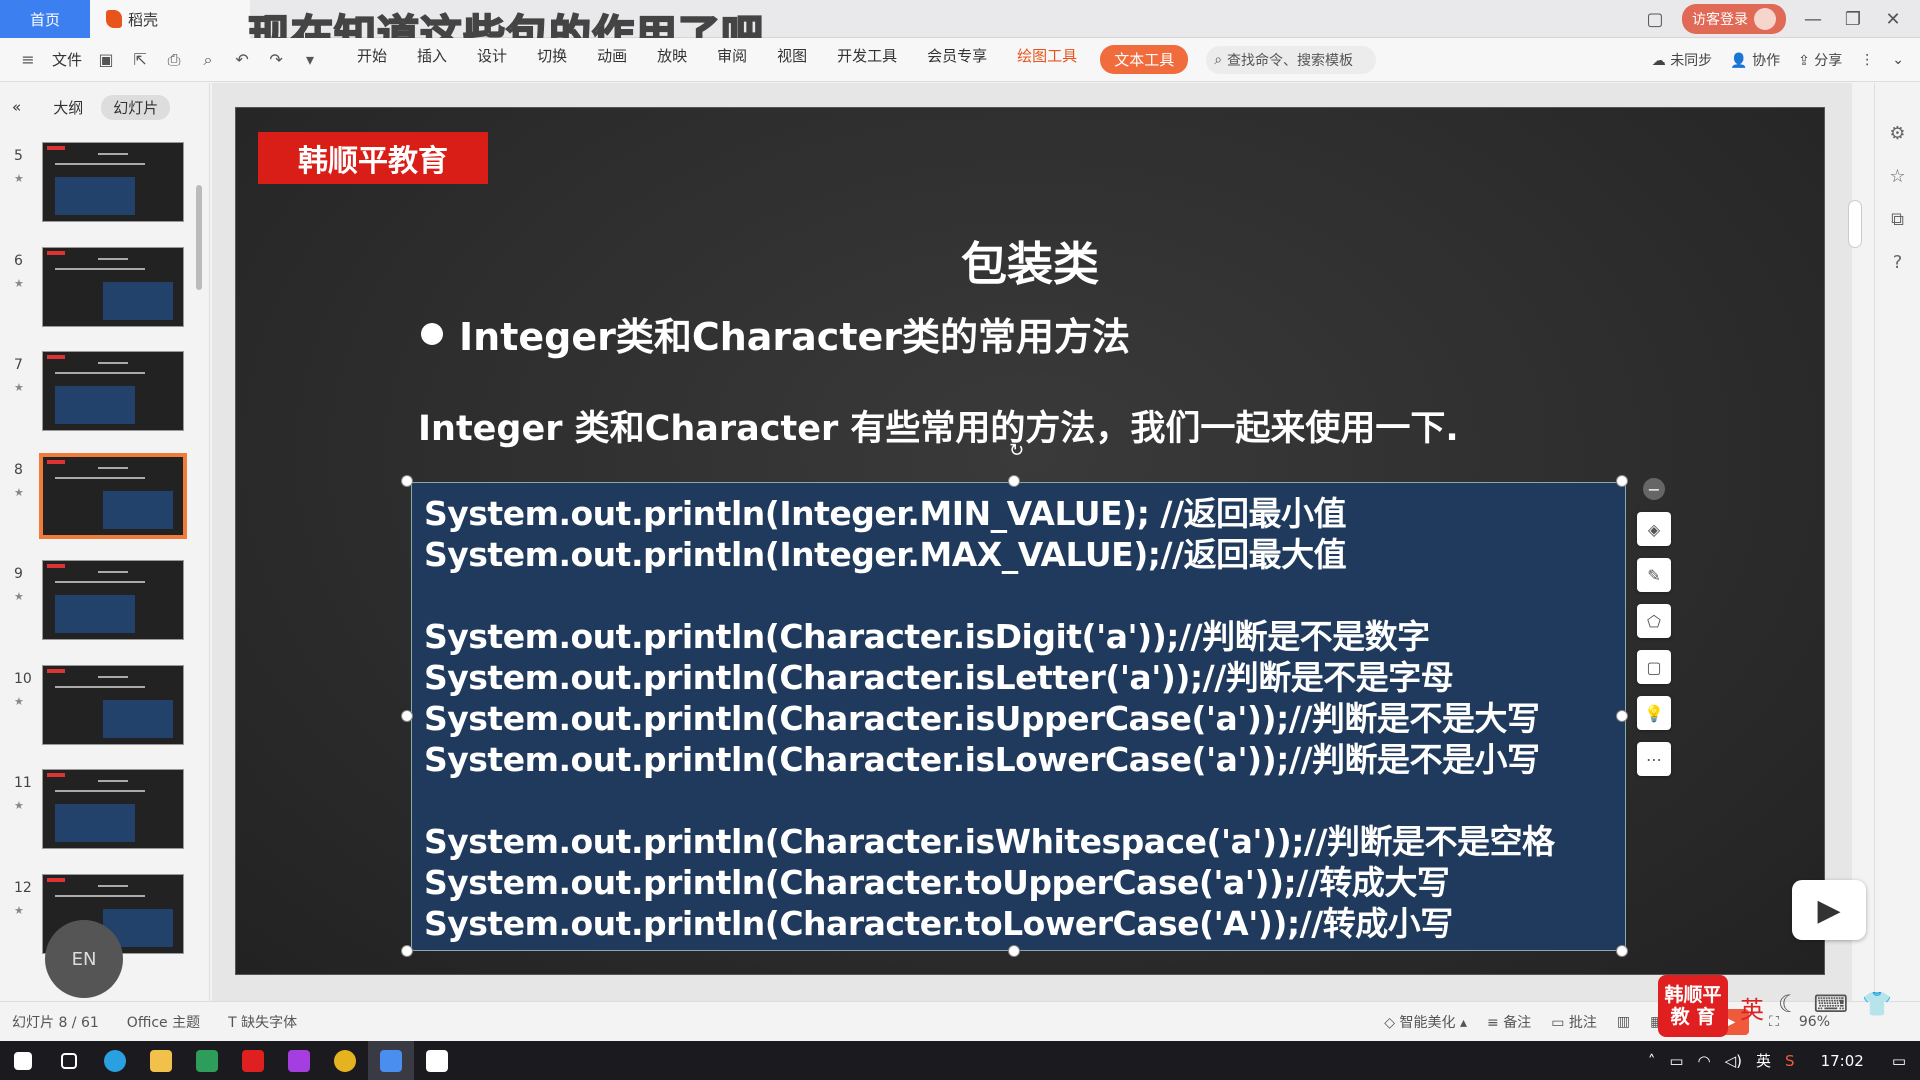 The width and height of the screenshot is (1920, 1080). What do you see at coordinates (1813, 19) in the screenshot?
I see `minimize-icon: —` at bounding box center [1813, 19].